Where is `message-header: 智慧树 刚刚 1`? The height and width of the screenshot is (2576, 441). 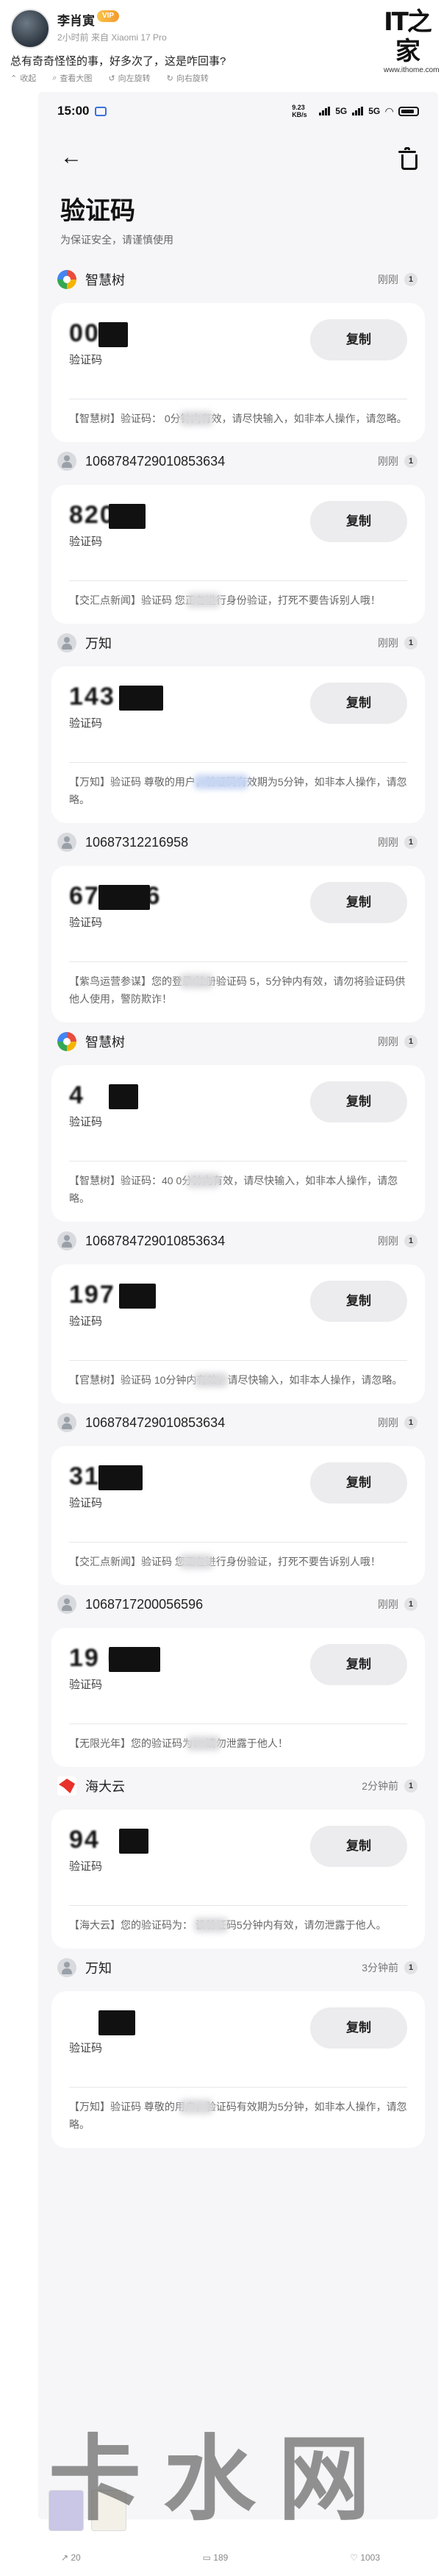 message-header: 智慧树 刚刚 1 is located at coordinates (238, 1041).